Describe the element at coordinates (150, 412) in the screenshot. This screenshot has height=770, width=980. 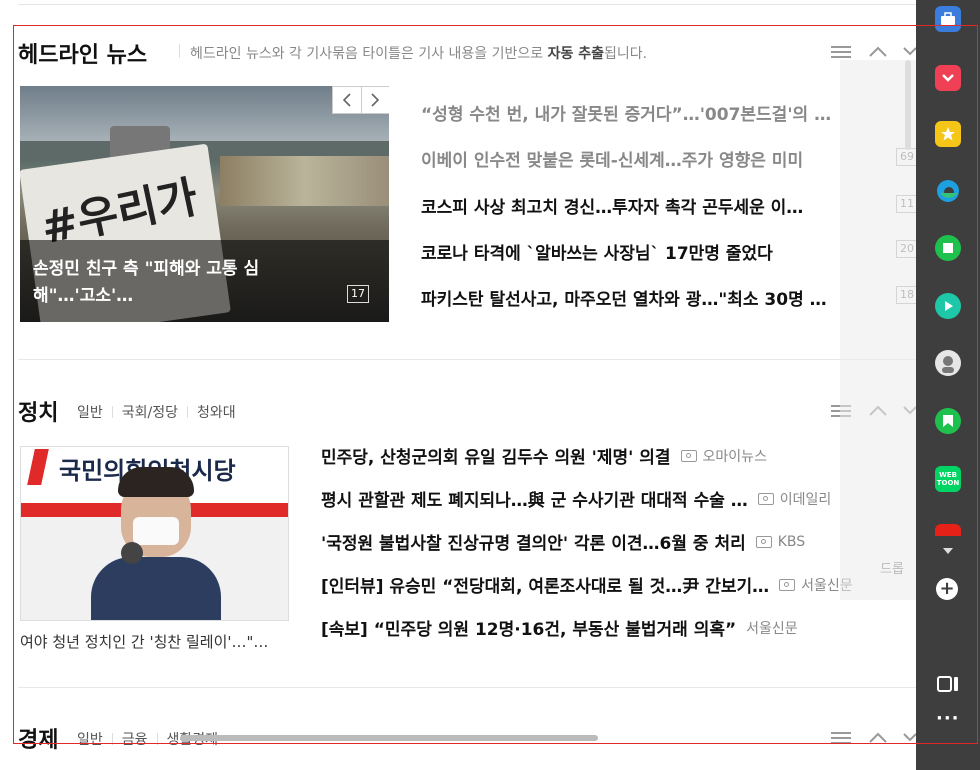
I see `sublink-assembly: 국회/정당` at that location.